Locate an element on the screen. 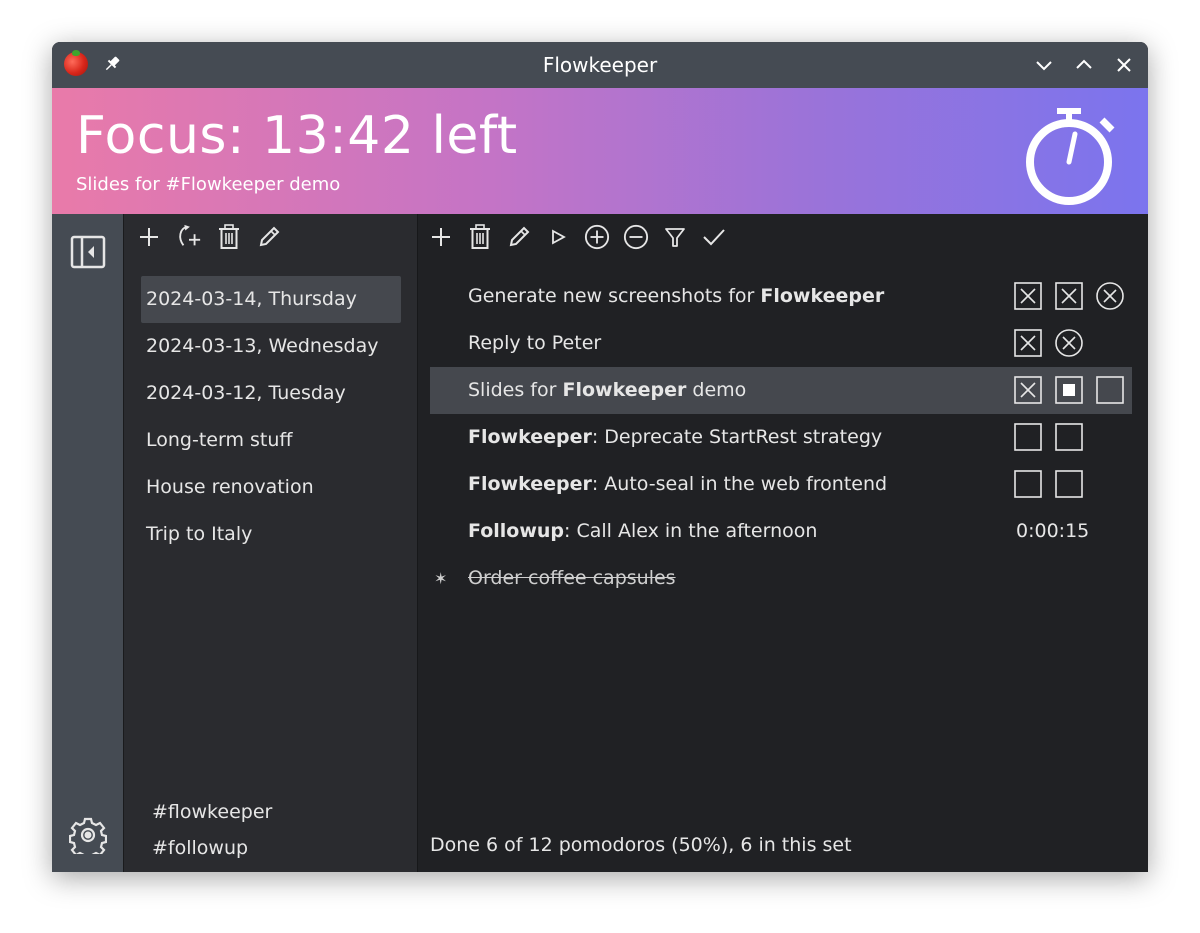 This screenshot has width=1200, height=933. tag-flowkeeper: #flowkeeper is located at coordinates (212, 812).